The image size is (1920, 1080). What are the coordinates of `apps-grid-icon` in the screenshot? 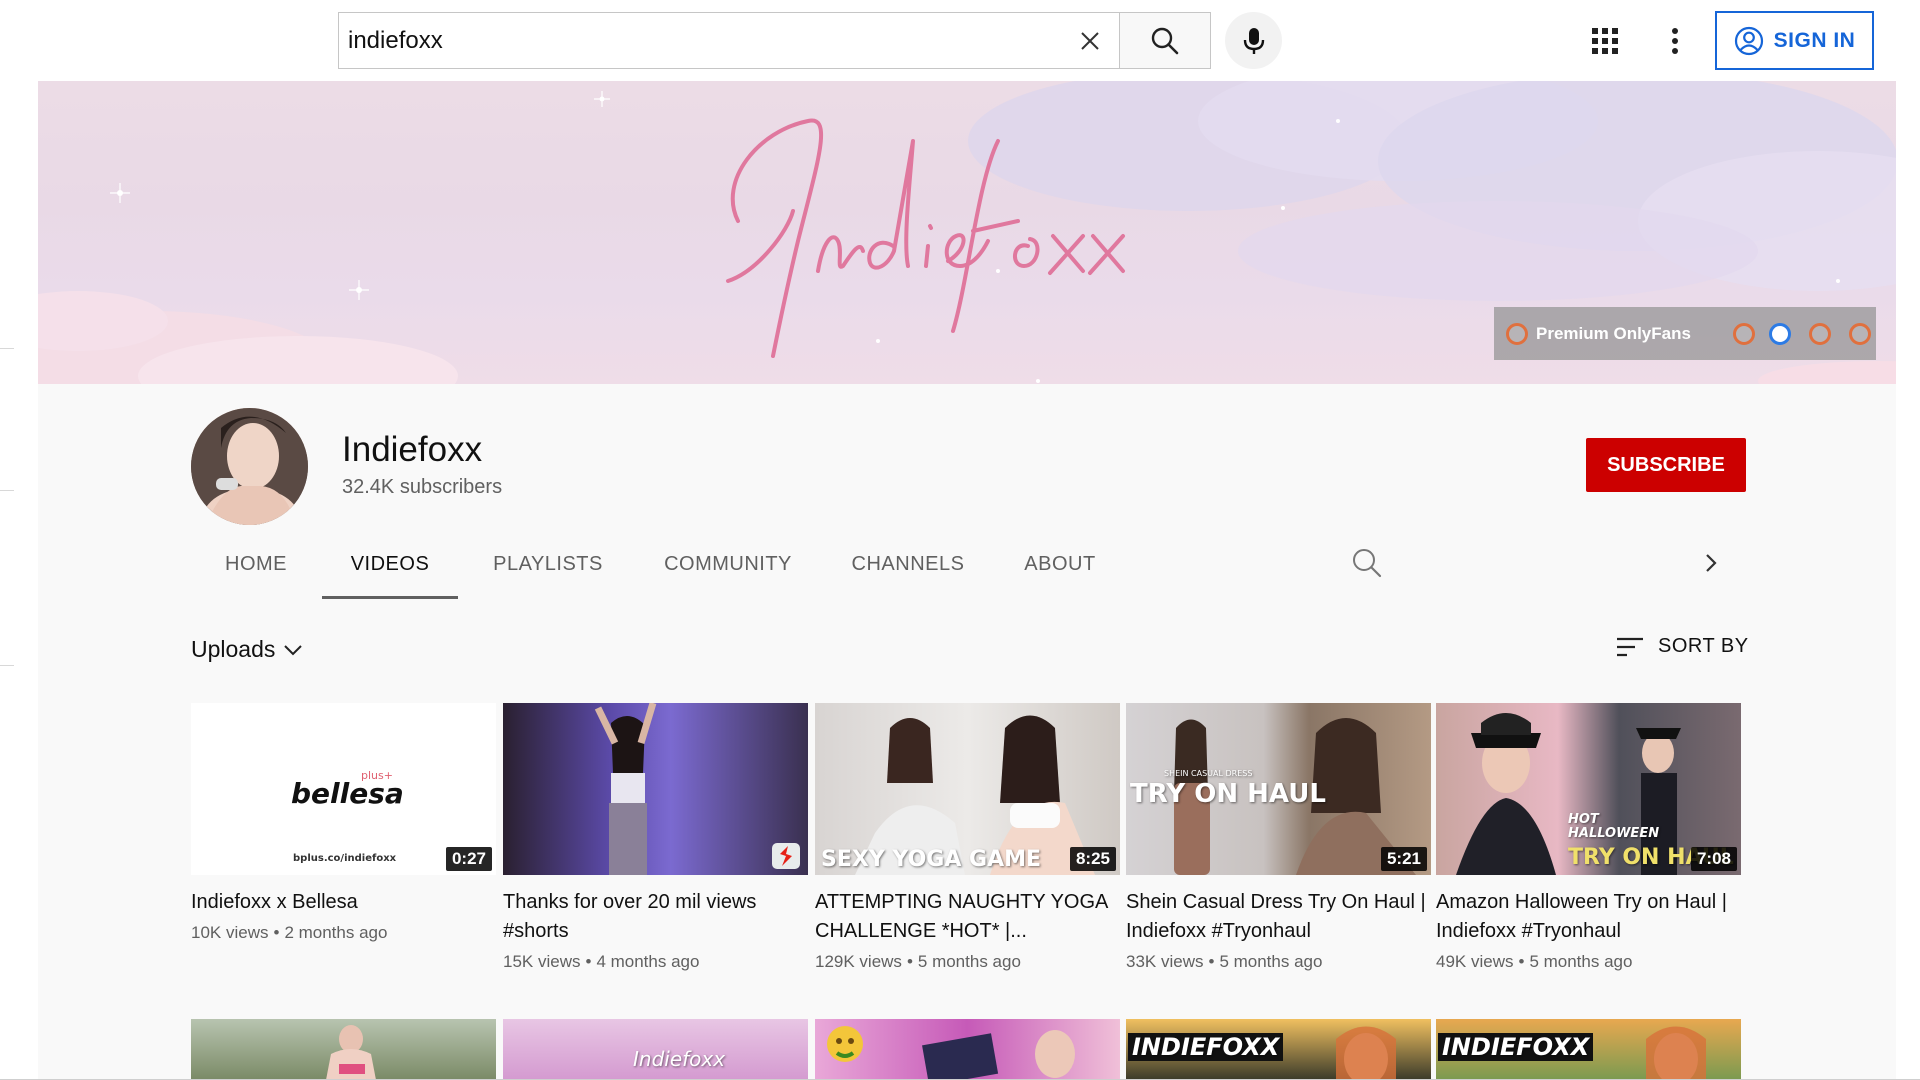 It's located at (1605, 41).